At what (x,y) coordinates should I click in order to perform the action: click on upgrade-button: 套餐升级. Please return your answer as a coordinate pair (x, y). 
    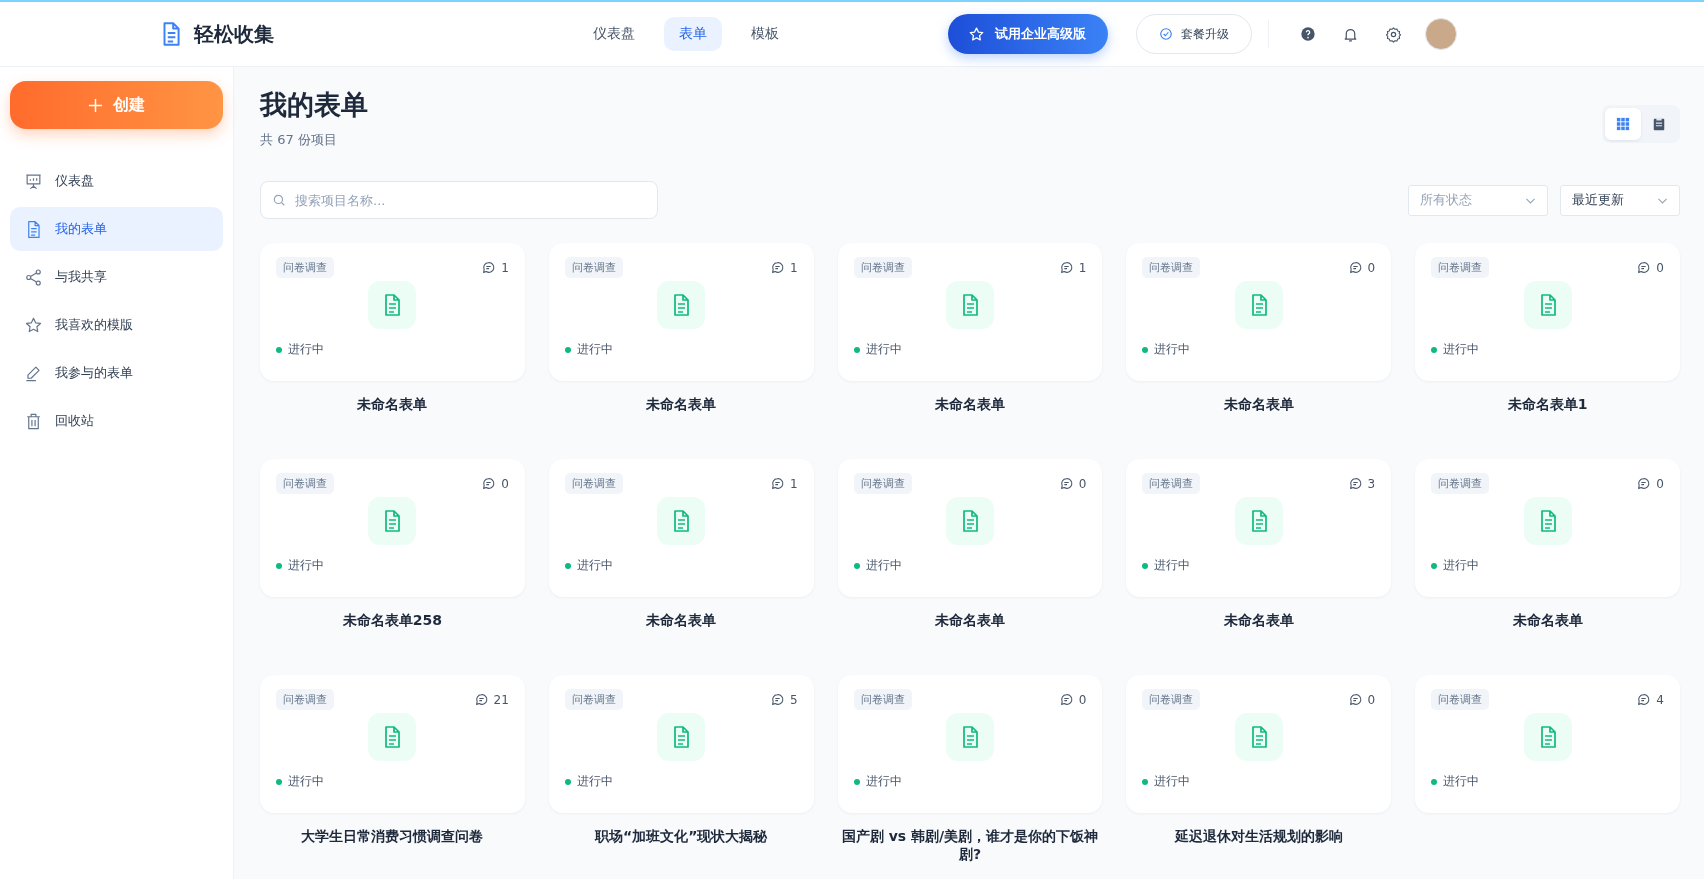
    Looking at the image, I should click on (1194, 34).